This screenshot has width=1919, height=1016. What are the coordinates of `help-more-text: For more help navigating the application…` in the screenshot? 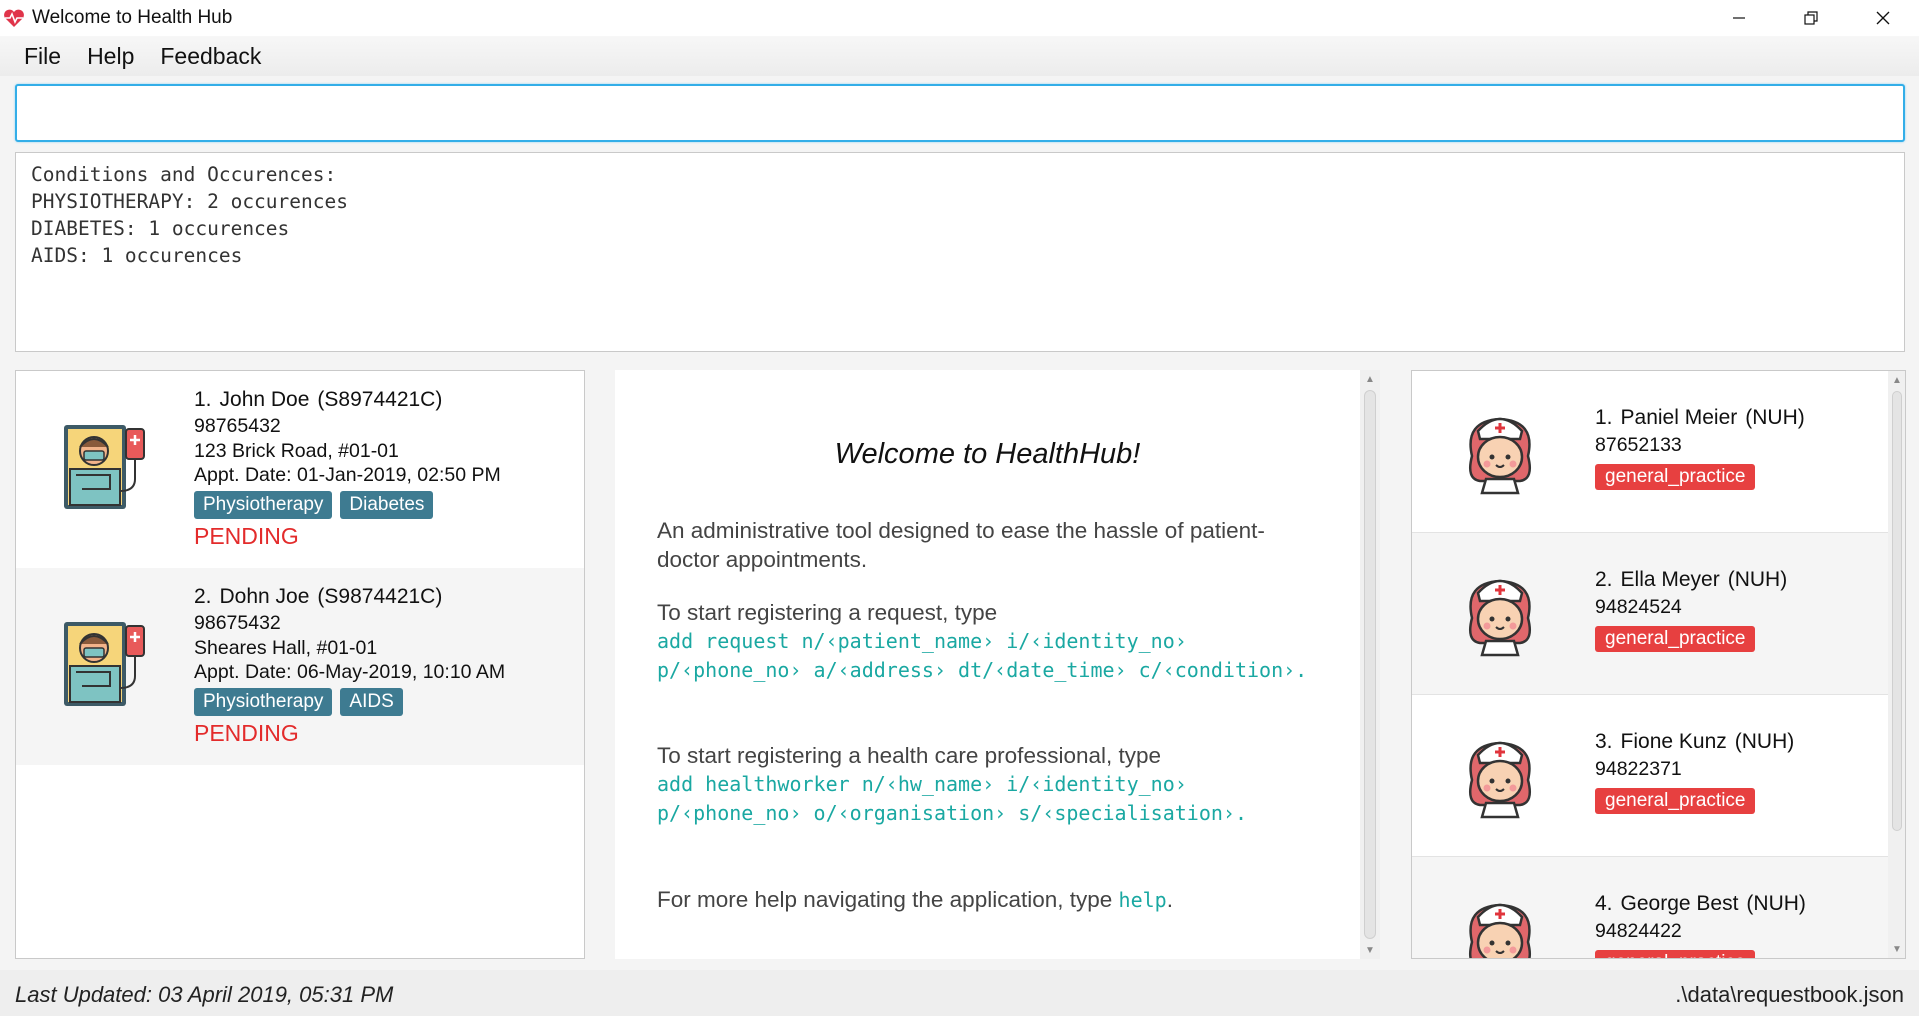 It's located at (888, 899).